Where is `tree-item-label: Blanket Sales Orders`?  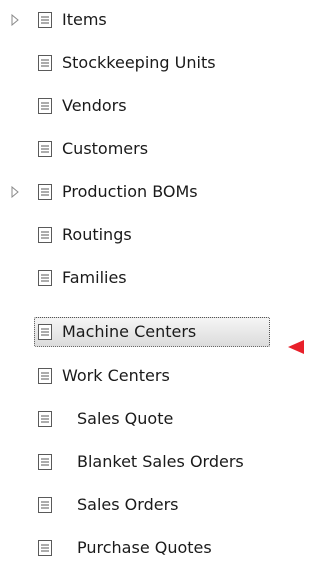
tree-item-label: Blanket Sales Orders is located at coordinates (160, 461).